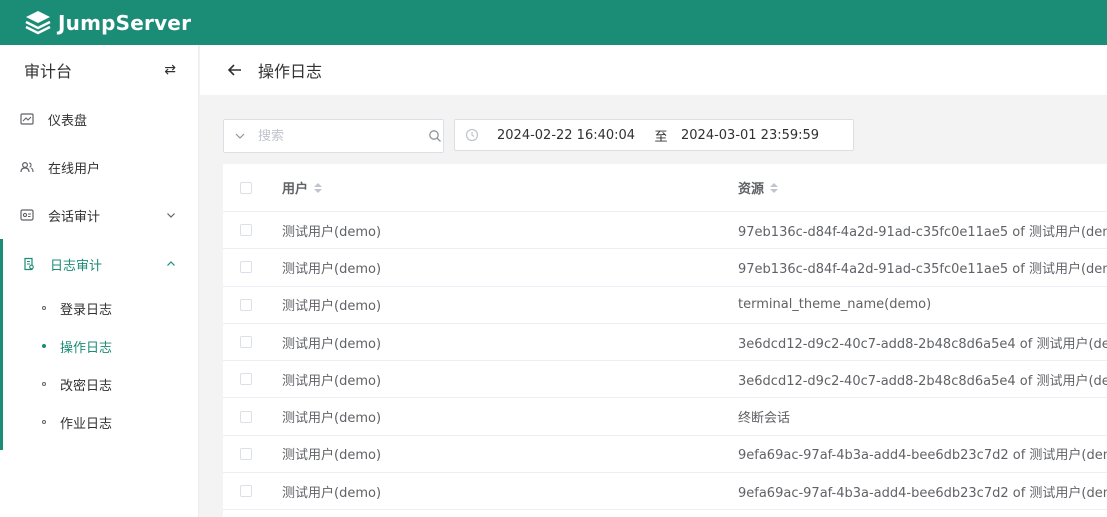 This screenshot has width=1107, height=517. I want to click on table-header: 用户 资源, so click(665, 188).